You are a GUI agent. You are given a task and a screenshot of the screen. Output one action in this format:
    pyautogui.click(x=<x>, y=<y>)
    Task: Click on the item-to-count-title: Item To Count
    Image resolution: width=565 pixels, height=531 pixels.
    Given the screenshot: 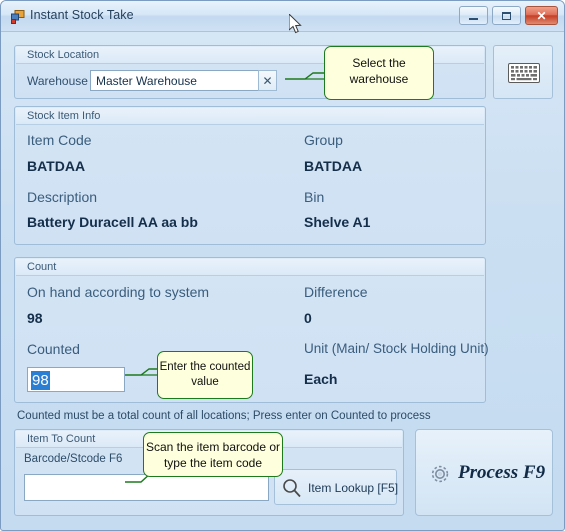 What is the action you would take?
    pyautogui.click(x=61, y=439)
    